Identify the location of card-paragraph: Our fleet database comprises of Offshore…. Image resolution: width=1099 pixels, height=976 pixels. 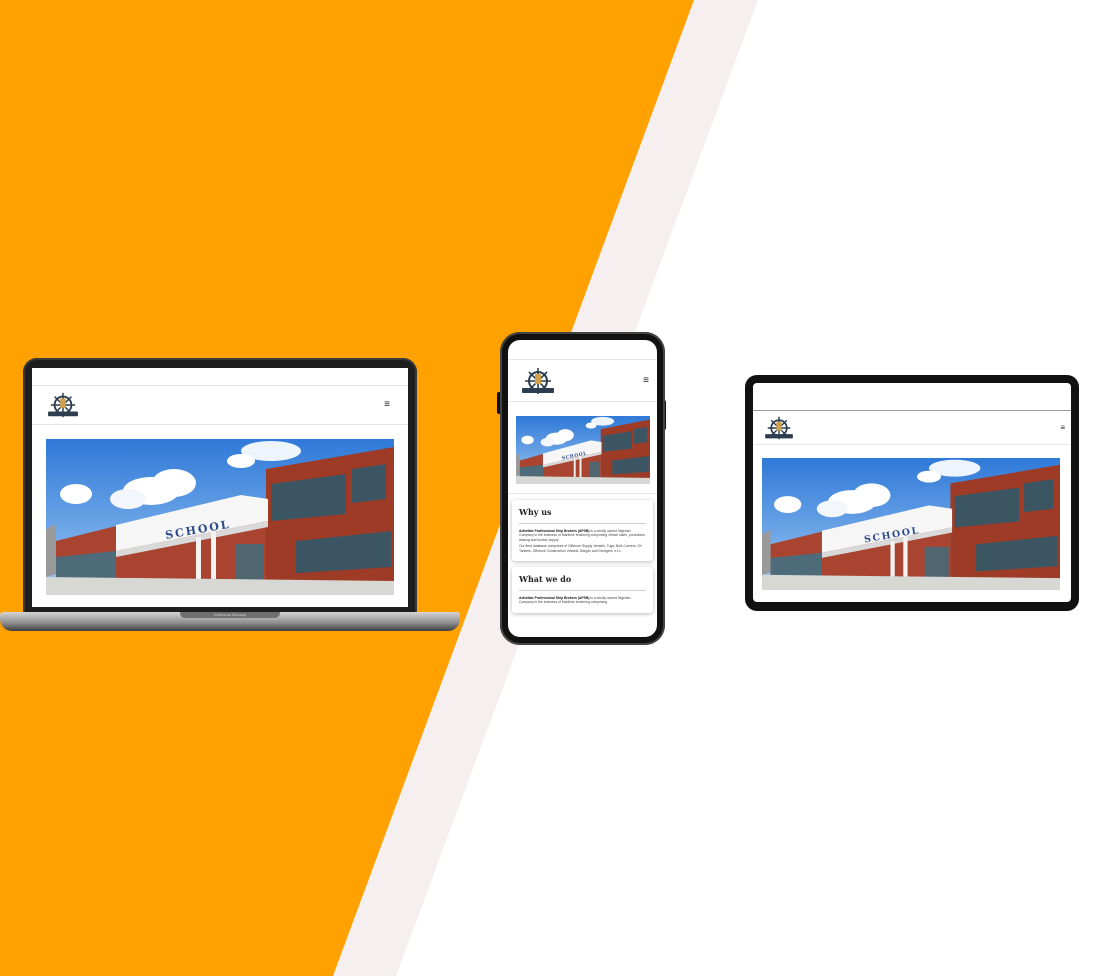
(580, 548).